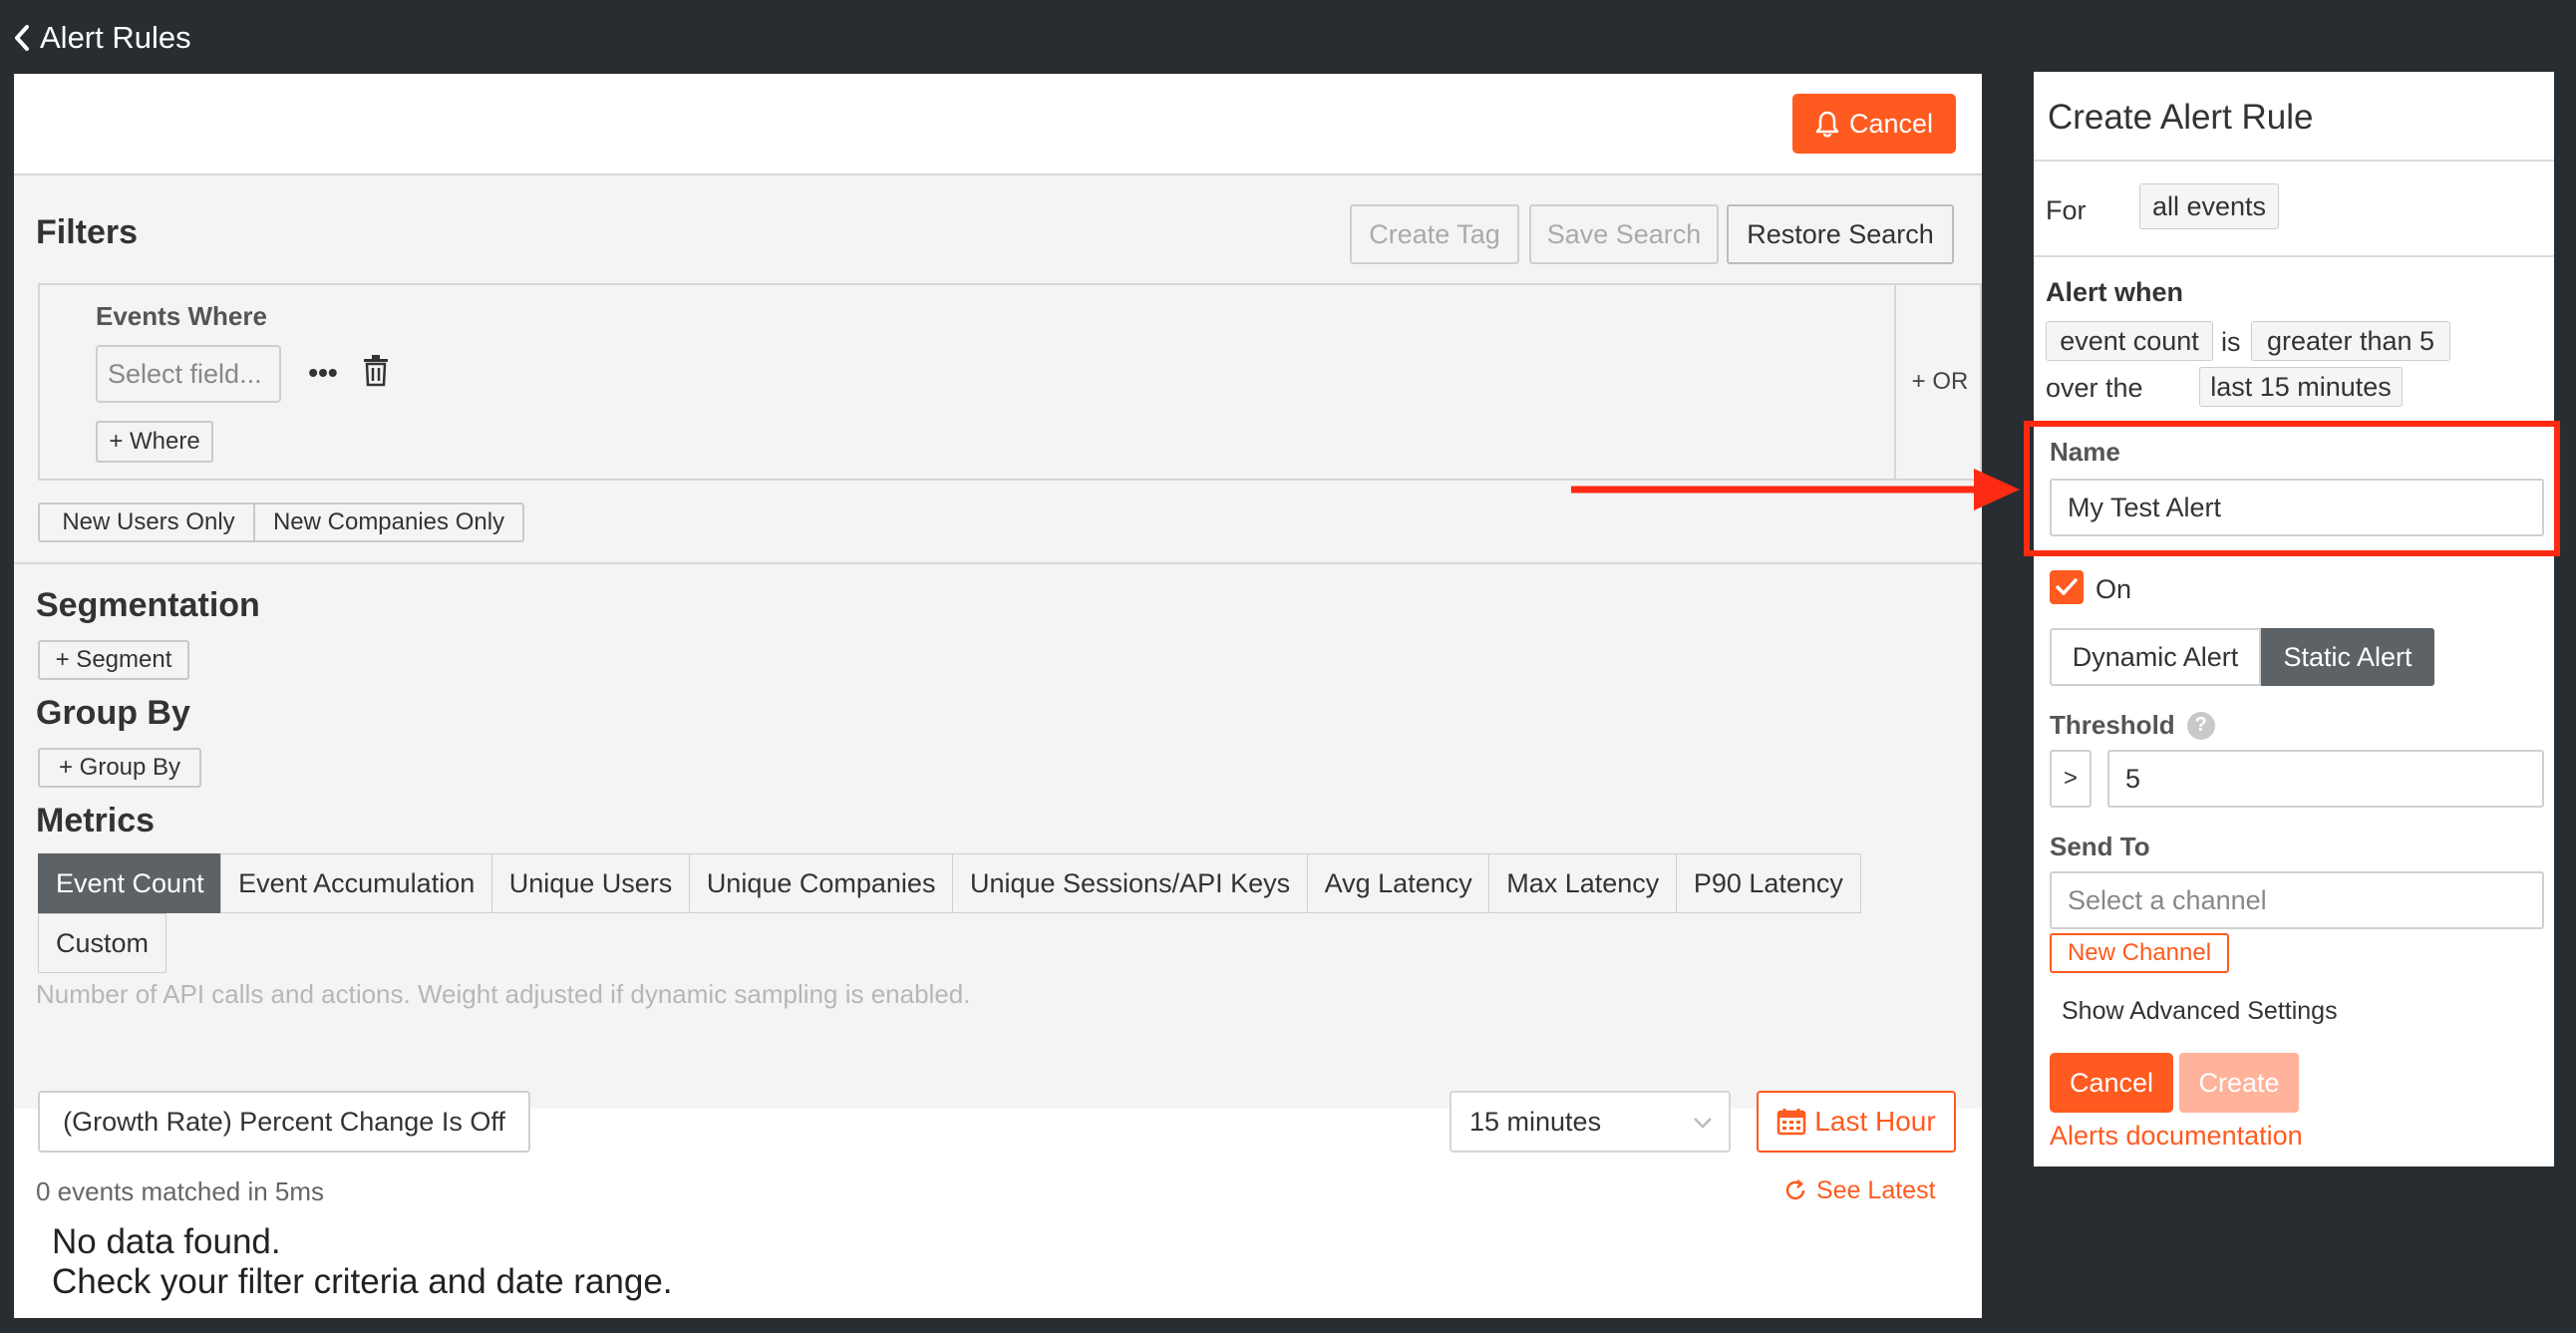 This screenshot has height=1333, width=2576. What do you see at coordinates (166, 1241) in the screenshot?
I see `no-data-message: No data found.` at bounding box center [166, 1241].